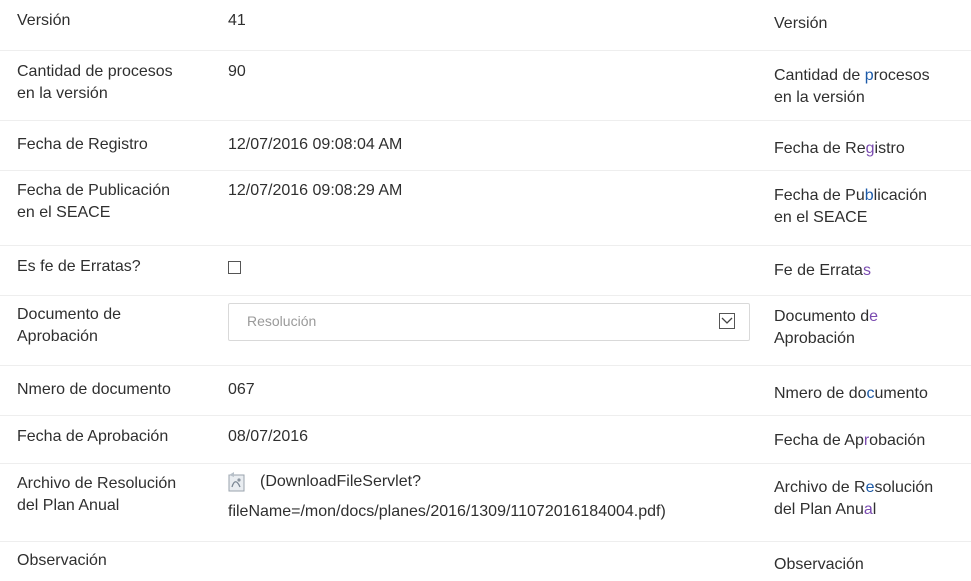 This screenshot has width=971, height=581. Describe the element at coordinates (485, 270) in the screenshot. I see `row-errata: Es fe de Erratas? Fe de Erratas` at that location.